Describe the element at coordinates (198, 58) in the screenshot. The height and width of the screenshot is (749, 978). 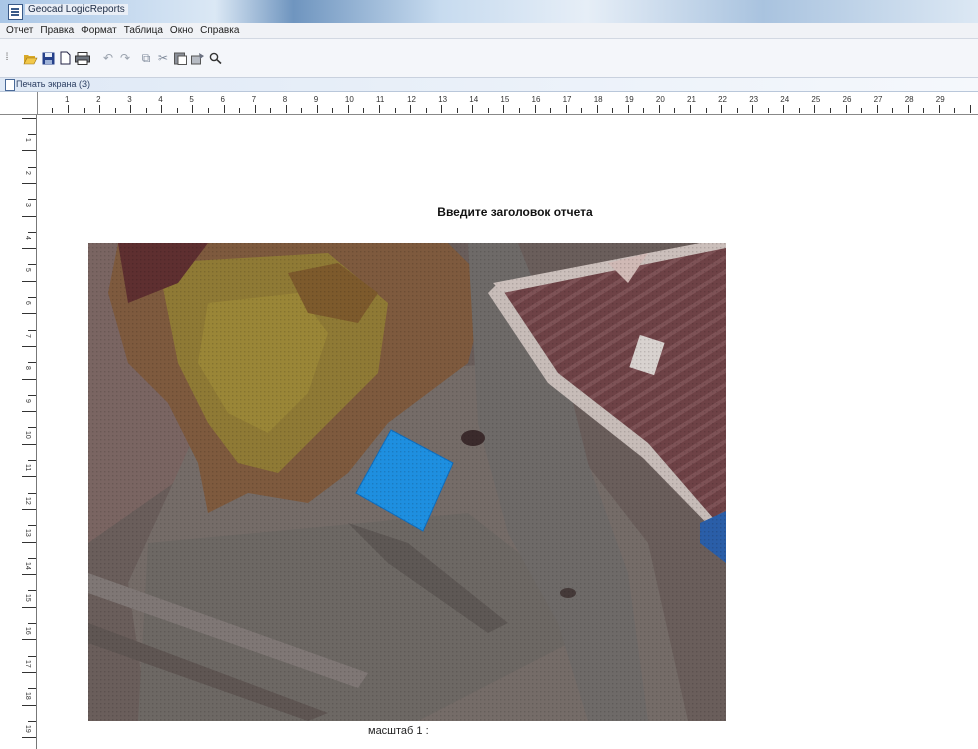
I see `format-icon` at that location.